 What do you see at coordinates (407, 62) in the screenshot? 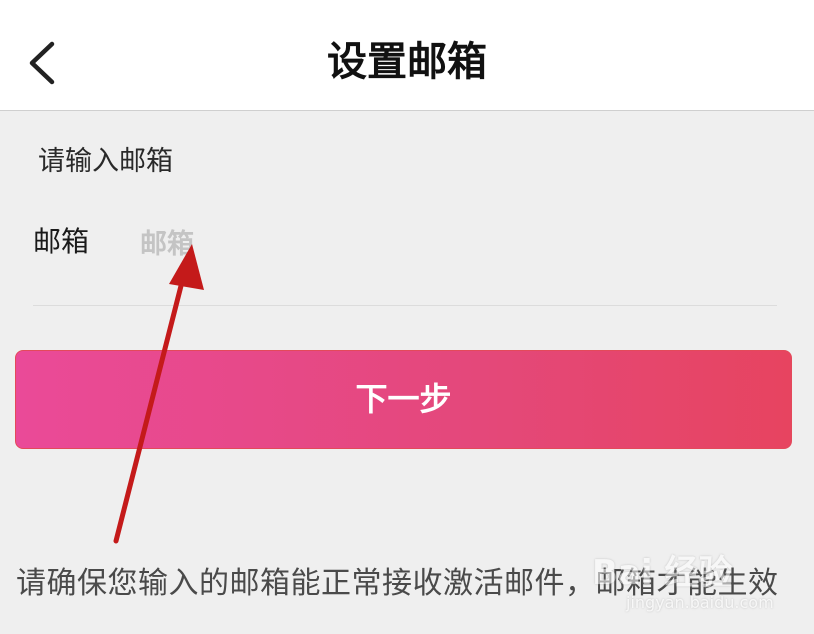
I see `page-title: 设置邮箱` at bounding box center [407, 62].